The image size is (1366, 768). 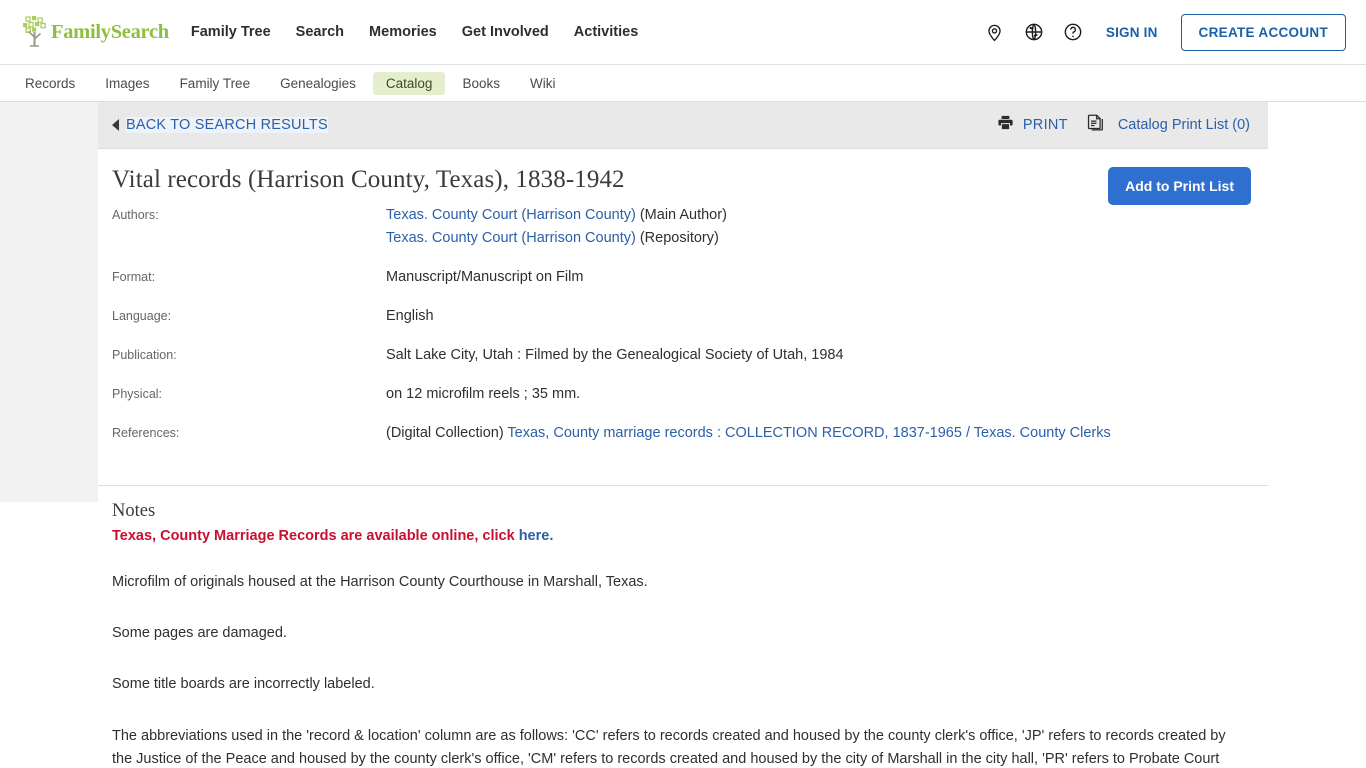 I want to click on author-role-repository: (Repository), so click(x=677, y=238).